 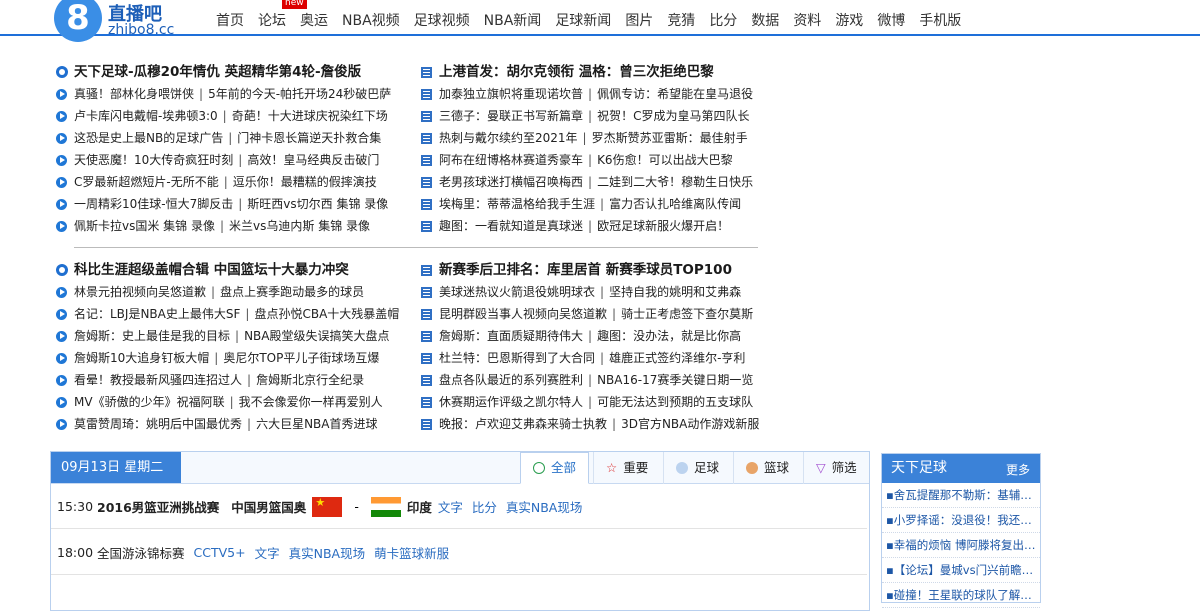 What do you see at coordinates (961, 595) in the screenshot?
I see `sidebar-item: ▪碰撞！王星联的球队了解不多` at bounding box center [961, 595].